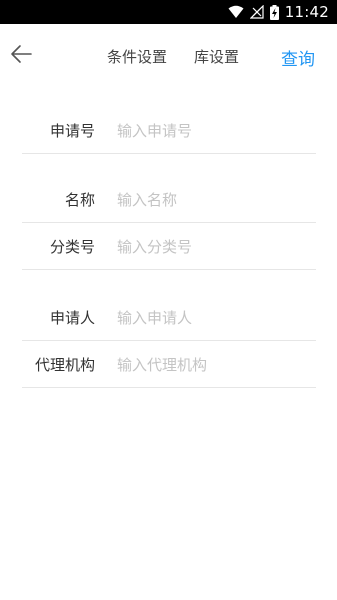 The width and height of the screenshot is (337, 600). I want to click on field-classification-number: 分类号, so click(169, 247).